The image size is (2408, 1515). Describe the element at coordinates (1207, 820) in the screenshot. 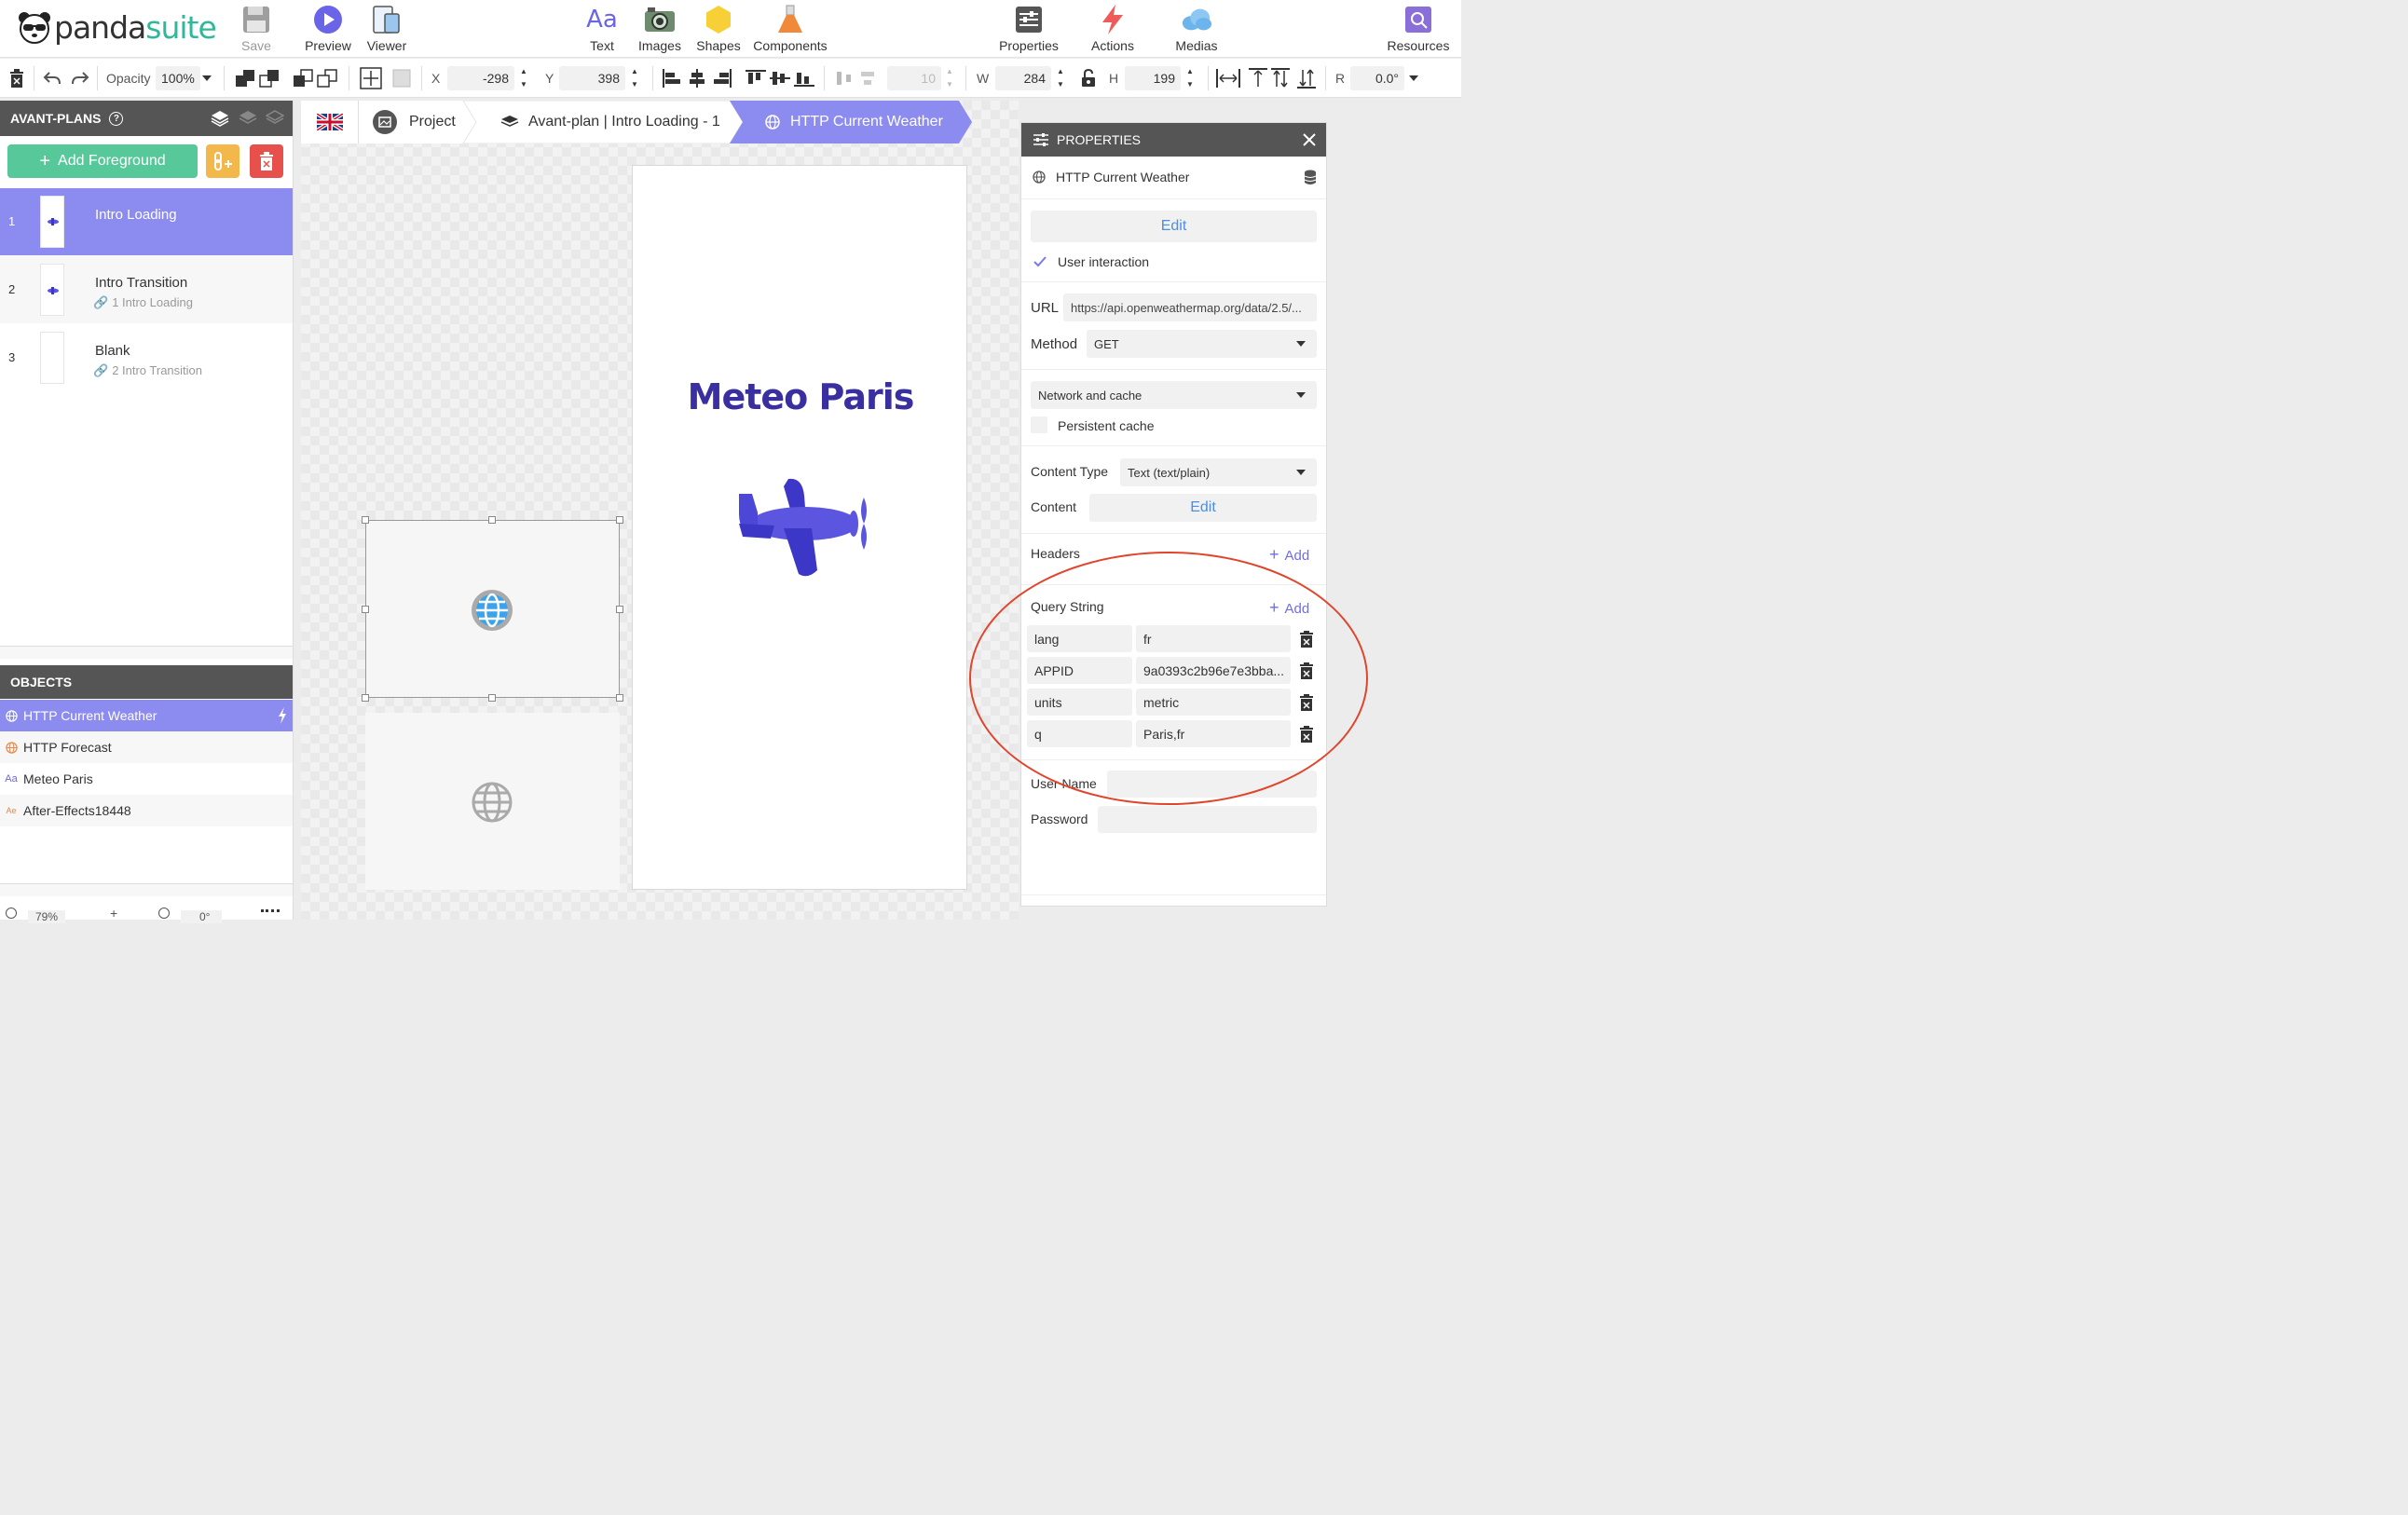

I see `password-input` at that location.